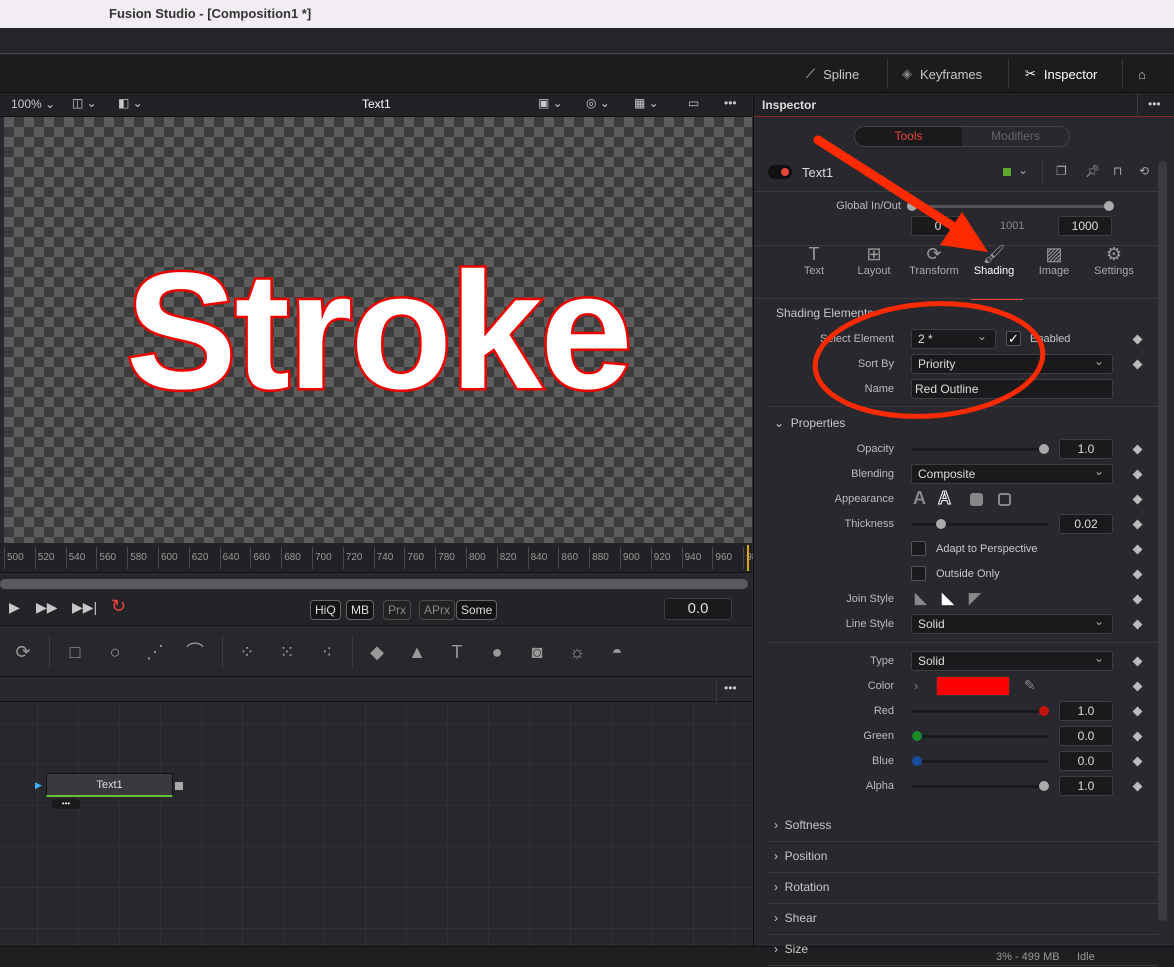 The width and height of the screenshot is (1174, 967). What do you see at coordinates (934, 260) in the screenshot?
I see `tab-transform: ⟳ Transform` at bounding box center [934, 260].